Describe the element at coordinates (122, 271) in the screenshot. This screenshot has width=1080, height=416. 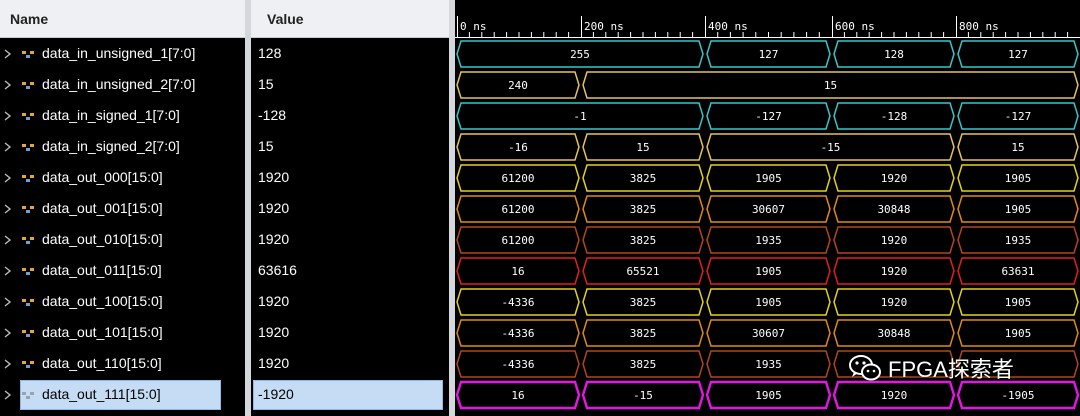
I see `signal-row: data_out_011[15:0]` at that location.